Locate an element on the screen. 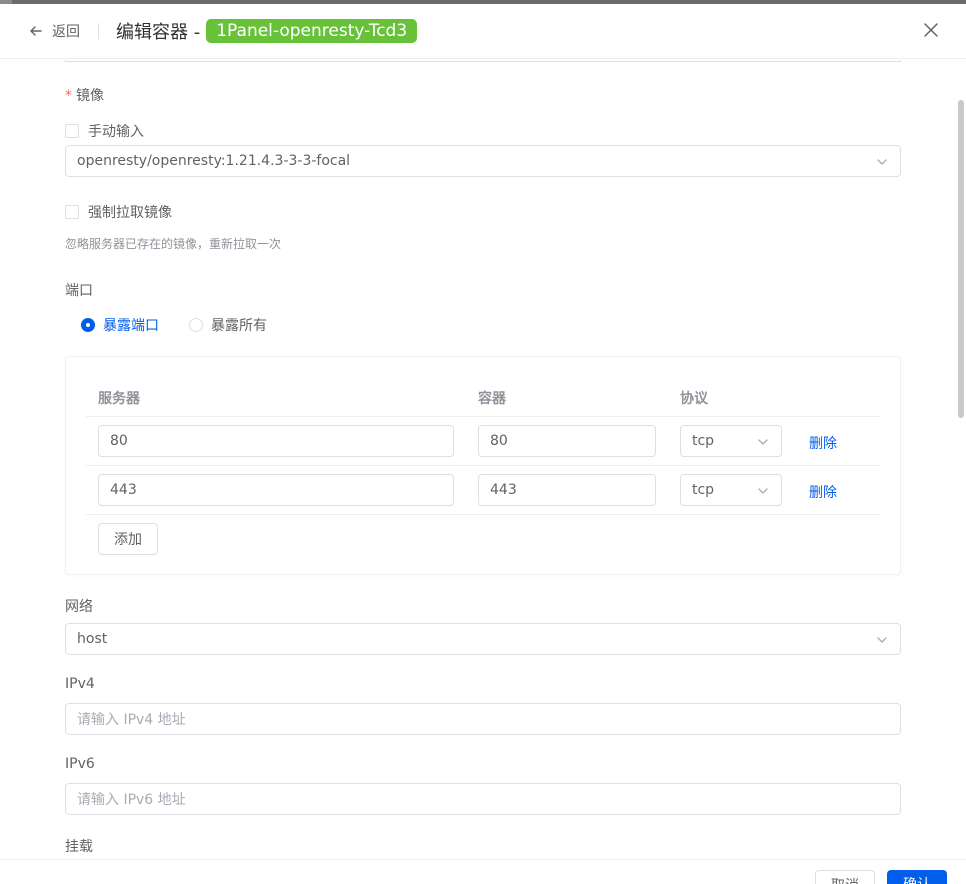 Image resolution: width=966 pixels, height=884 pixels. arrow-left-icon is located at coordinates (36, 31).